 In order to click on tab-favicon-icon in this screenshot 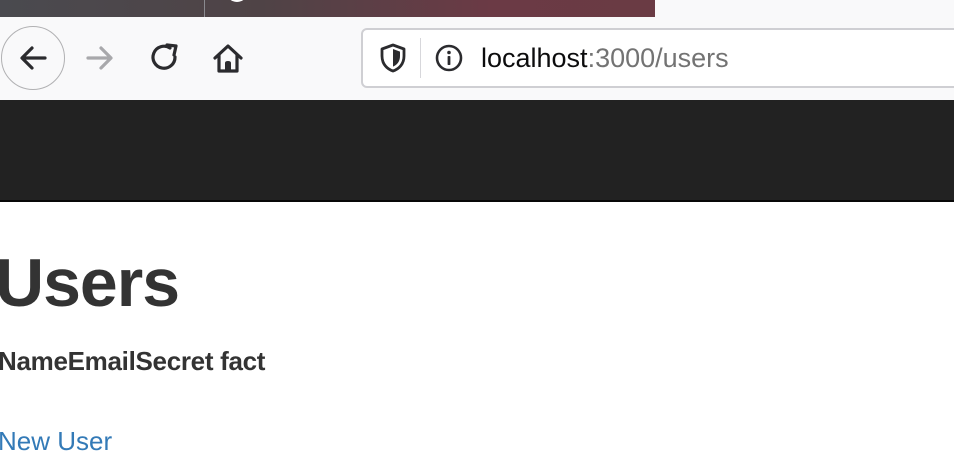, I will do `click(237, 1)`.